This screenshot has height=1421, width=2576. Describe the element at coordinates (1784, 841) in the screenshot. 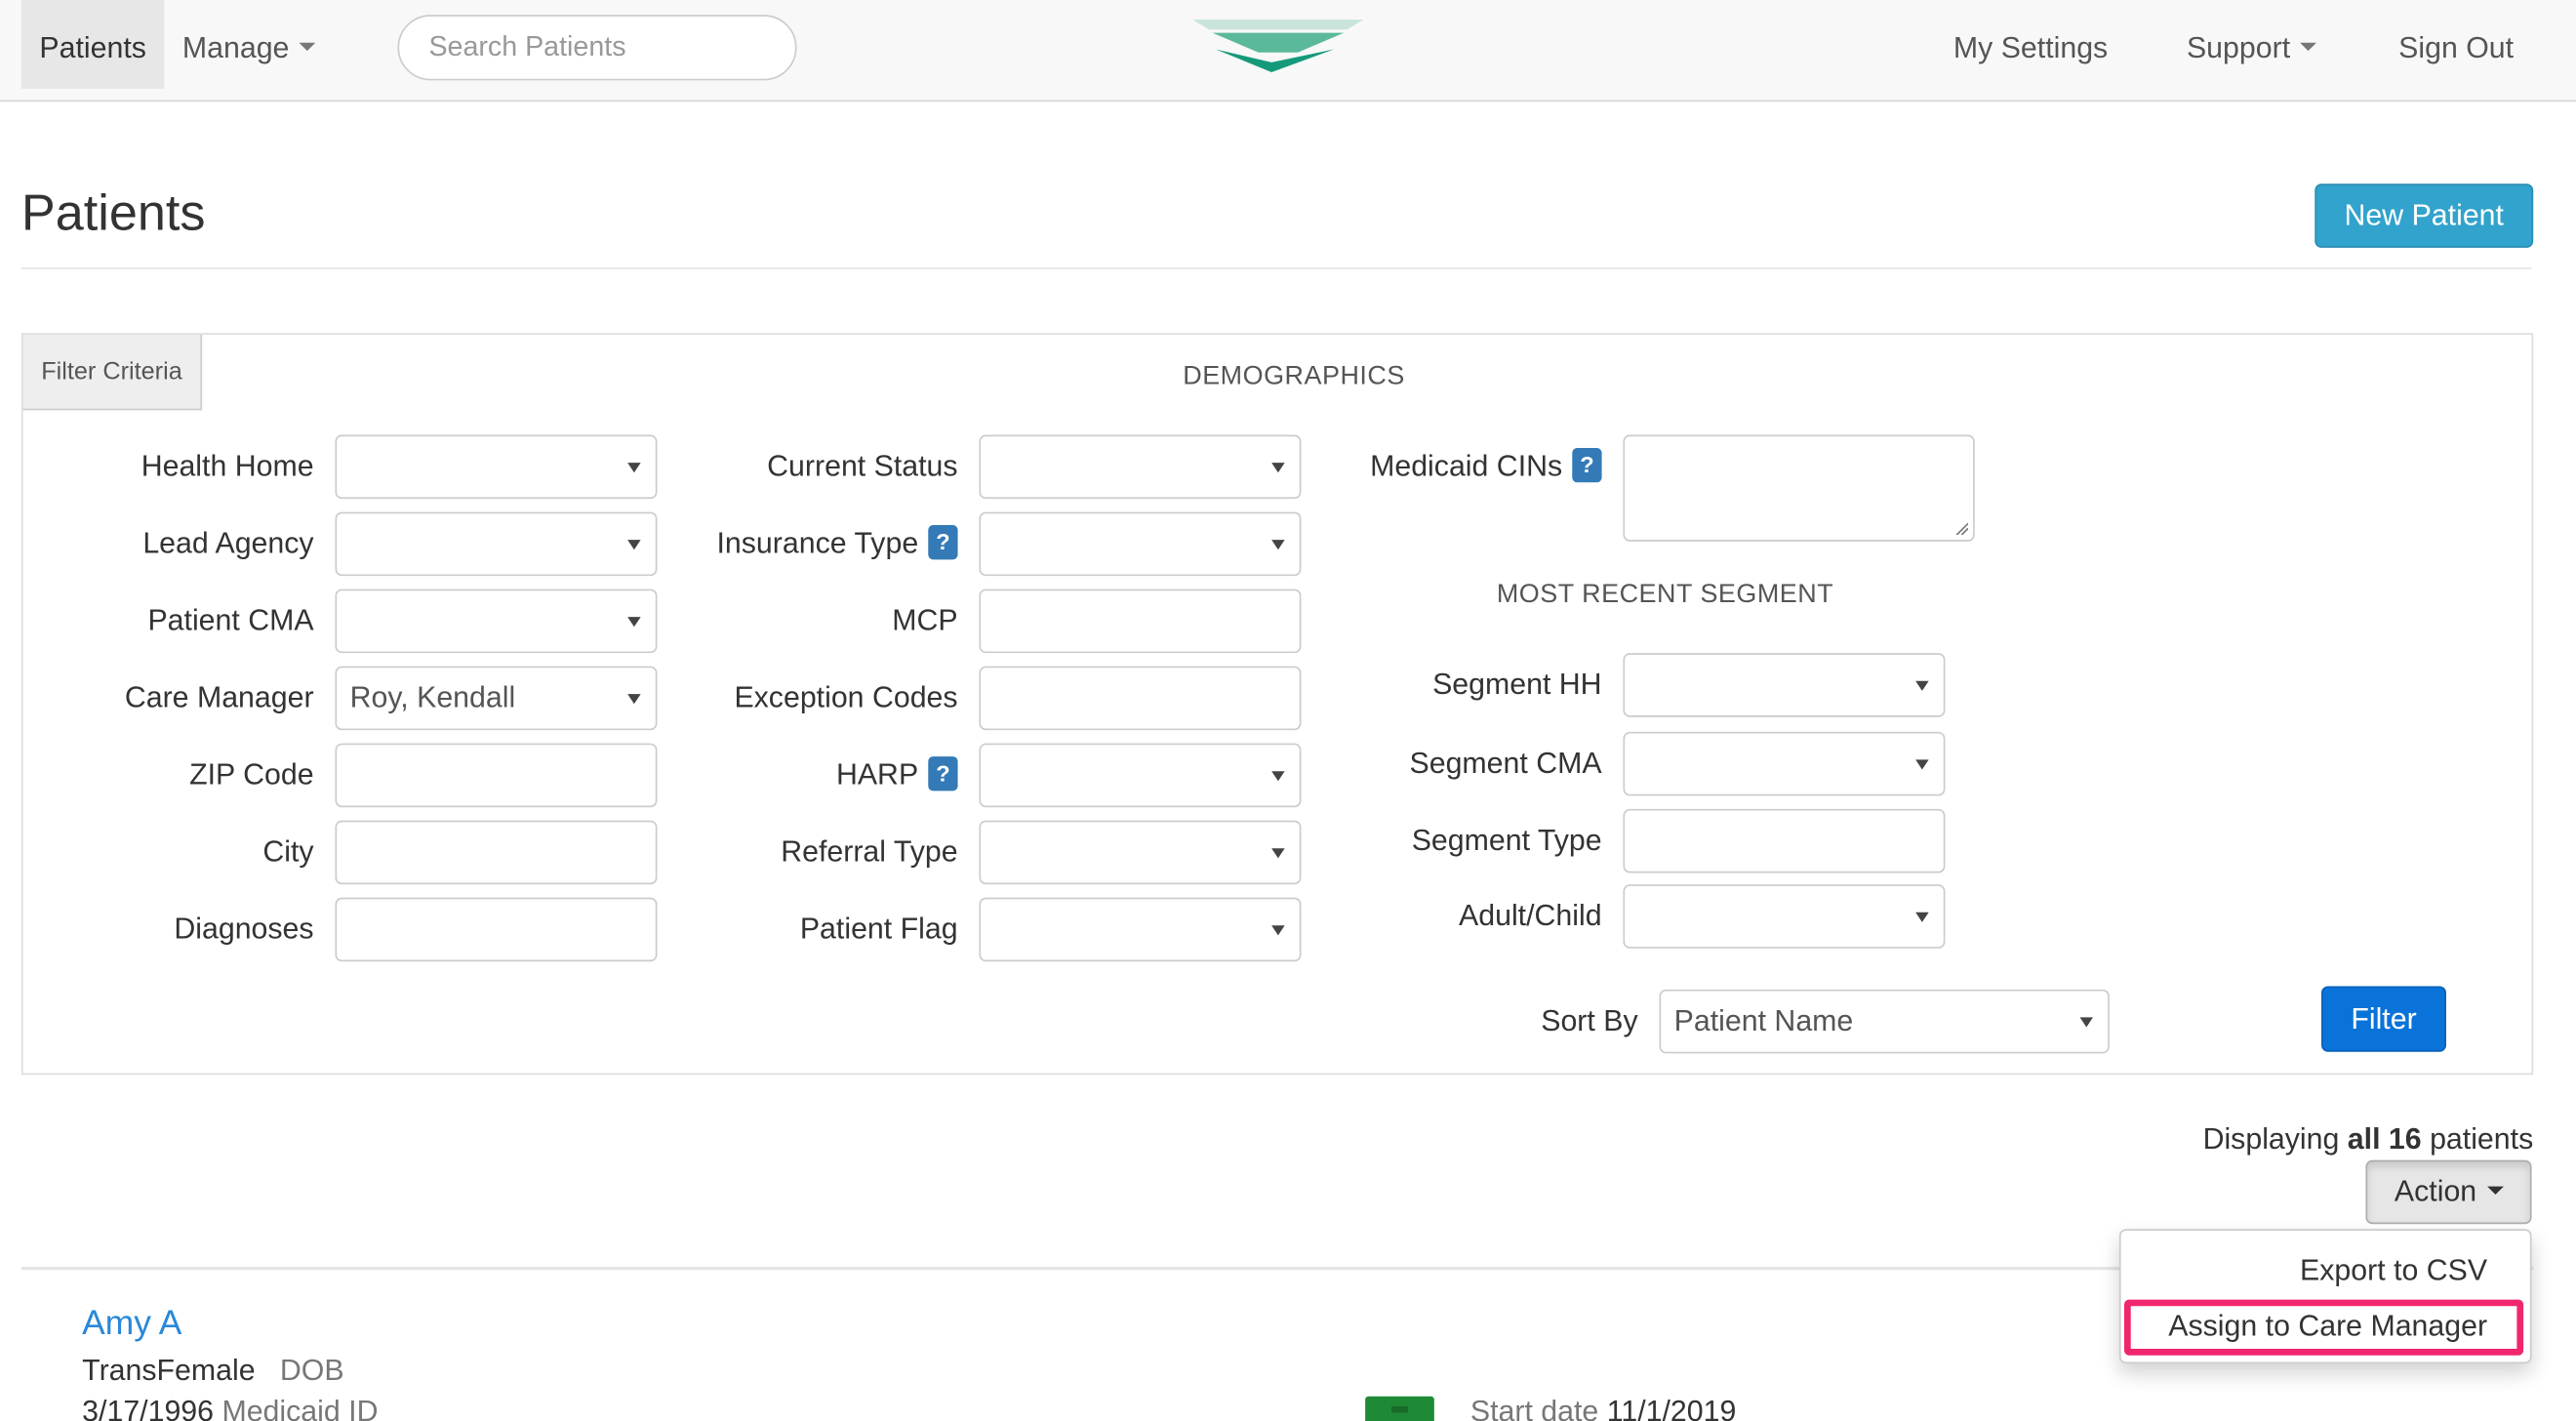

I see `segment-type-input` at that location.